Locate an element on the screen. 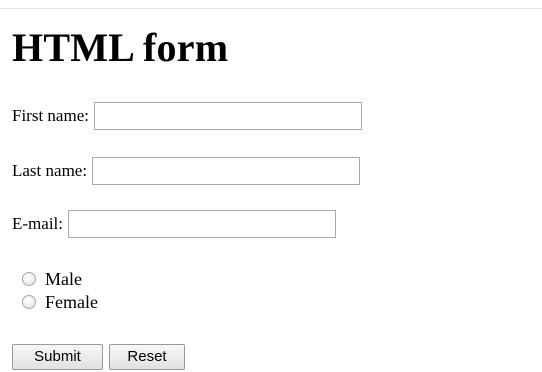 The height and width of the screenshot is (372, 542). radio-male: Male is located at coordinates (52, 279).